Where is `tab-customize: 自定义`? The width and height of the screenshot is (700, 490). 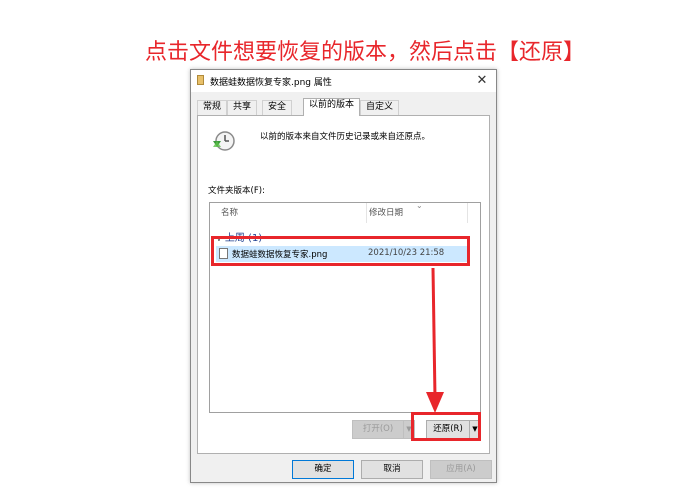 tab-customize: 自定义 is located at coordinates (380, 107).